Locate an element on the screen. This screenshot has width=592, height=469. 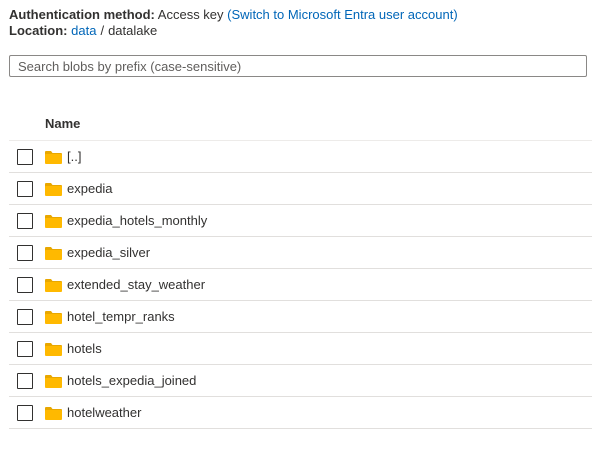
row-name: hotel_tempr_ranks is located at coordinates (121, 317).